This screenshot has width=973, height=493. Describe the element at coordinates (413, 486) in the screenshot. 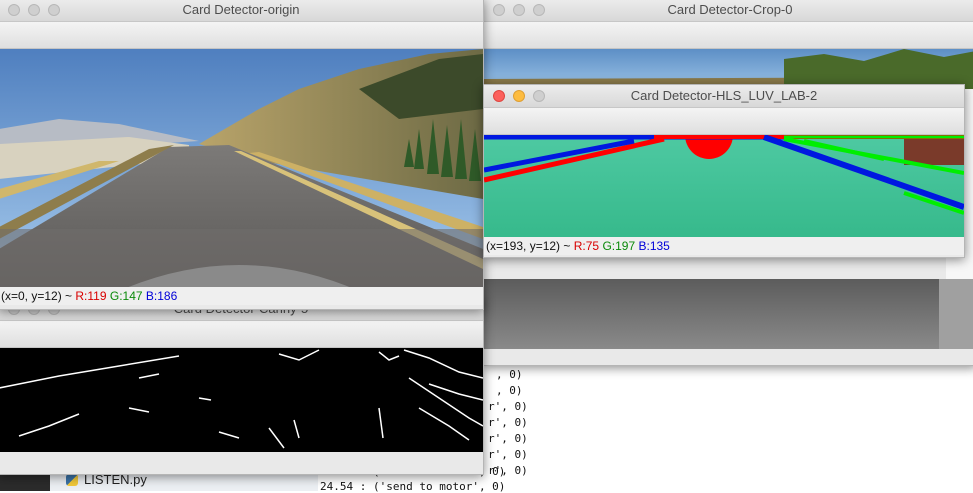

I see `terminal-line: 24.54 : ('send to motor', 0)` at that location.